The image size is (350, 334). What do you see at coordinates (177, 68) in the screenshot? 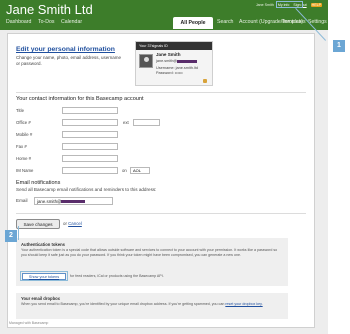
I see `id-card-username: Username: jane.smith.ltd` at bounding box center [177, 68].